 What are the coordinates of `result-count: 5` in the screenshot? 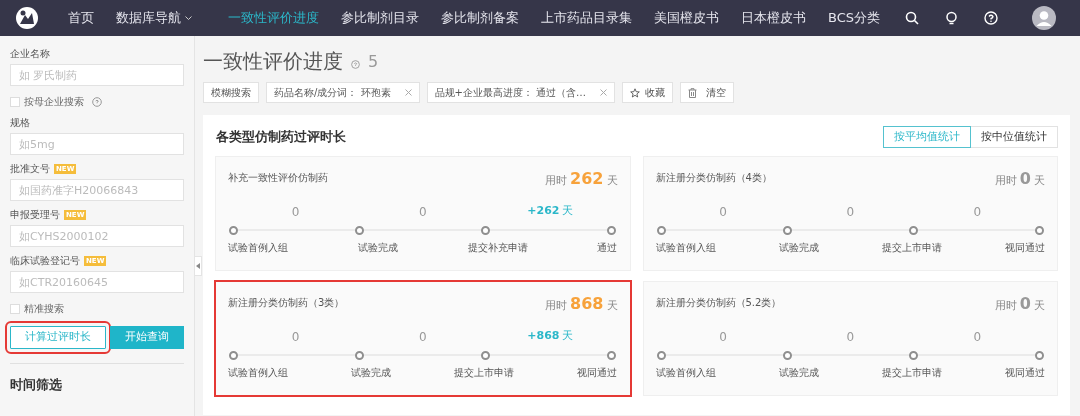 It's located at (373, 62).